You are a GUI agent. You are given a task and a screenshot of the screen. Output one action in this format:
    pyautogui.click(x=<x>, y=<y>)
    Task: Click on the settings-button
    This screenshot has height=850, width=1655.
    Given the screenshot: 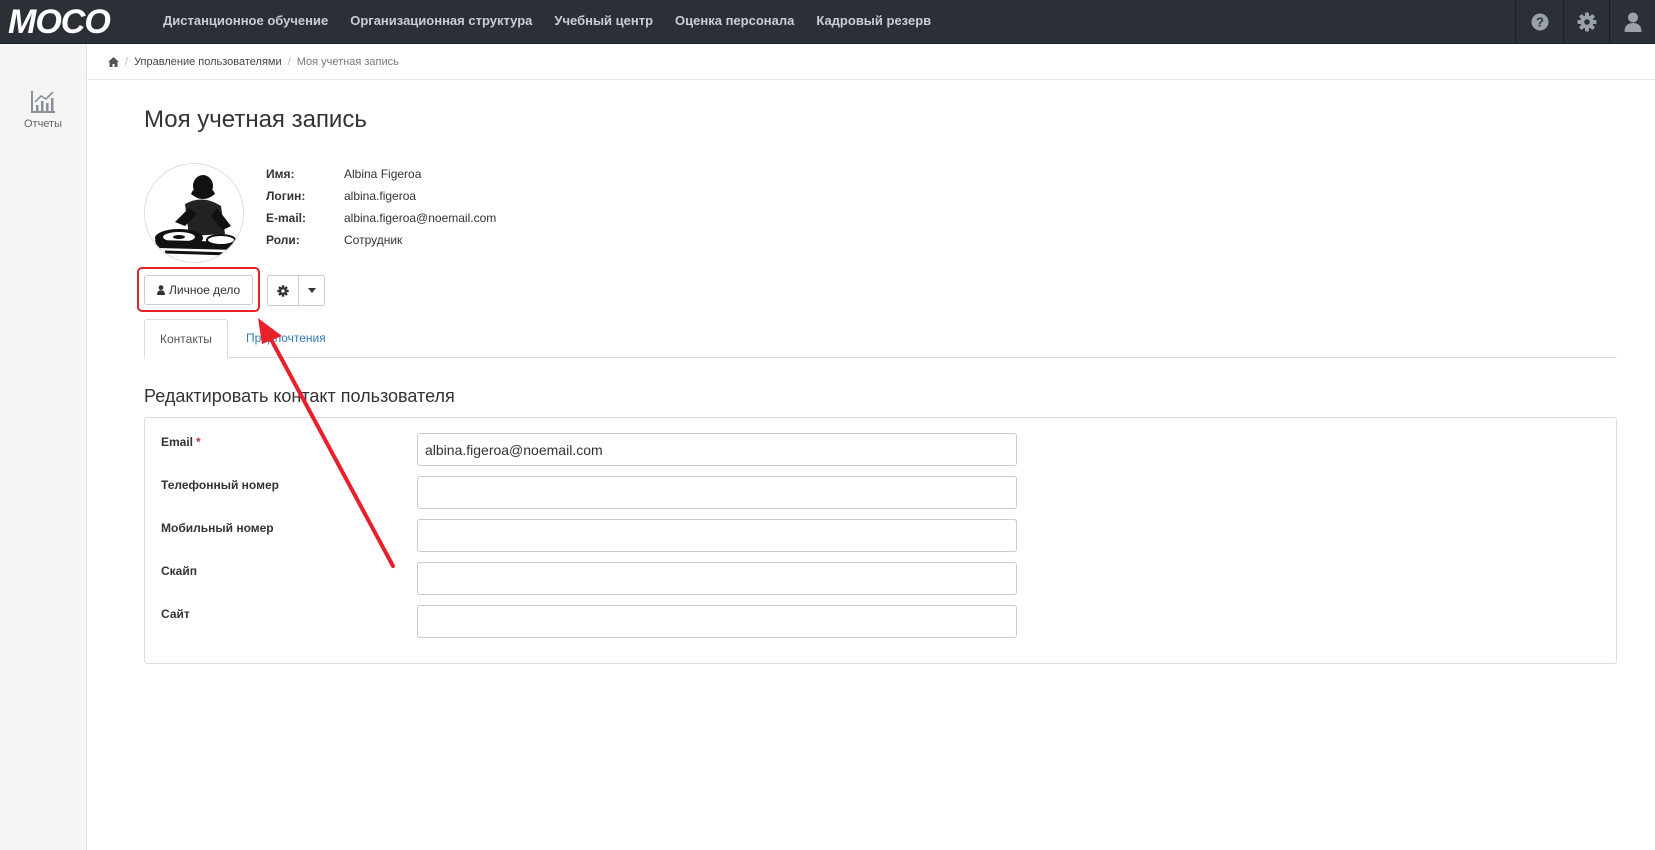 What is the action you would take?
    pyautogui.click(x=1586, y=22)
    